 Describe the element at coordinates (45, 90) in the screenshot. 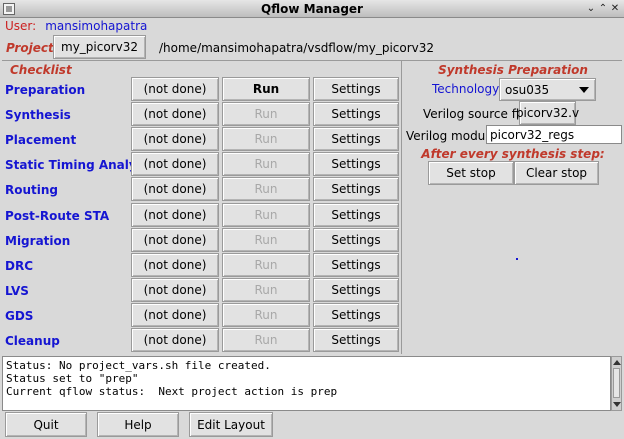

I see `step-label: Preparation` at that location.